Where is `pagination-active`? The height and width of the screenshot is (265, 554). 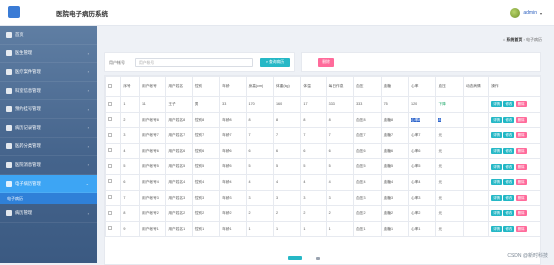 pagination-active is located at coordinates (295, 258).